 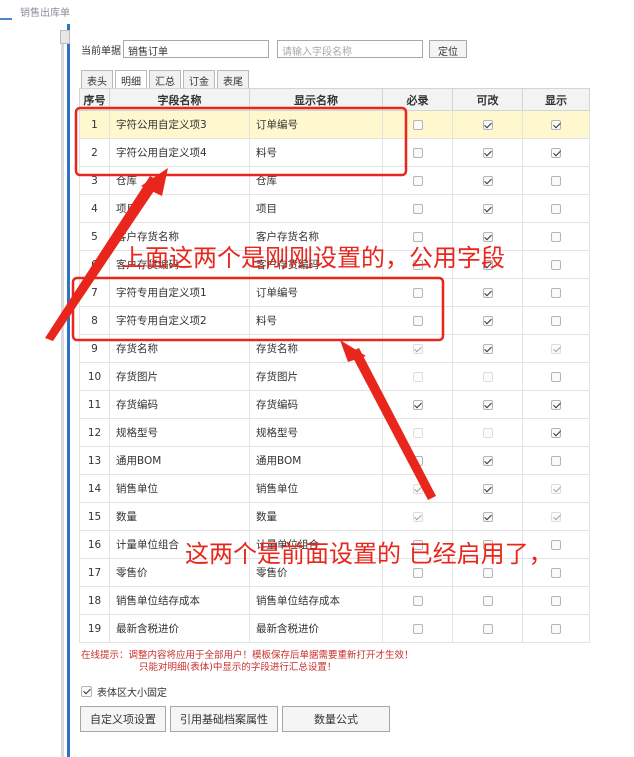 What do you see at coordinates (316, 488) in the screenshot?
I see `display-name-cell: 销售单位` at bounding box center [316, 488].